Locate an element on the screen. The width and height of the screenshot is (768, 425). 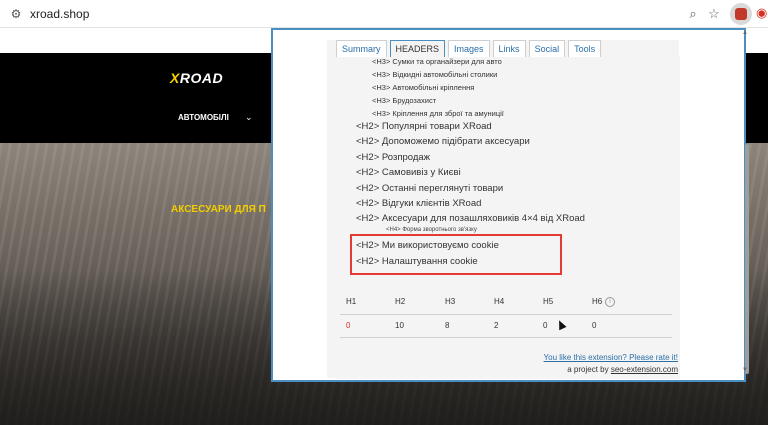
stat-header-h4: H4 is located at coordinates (499, 301).